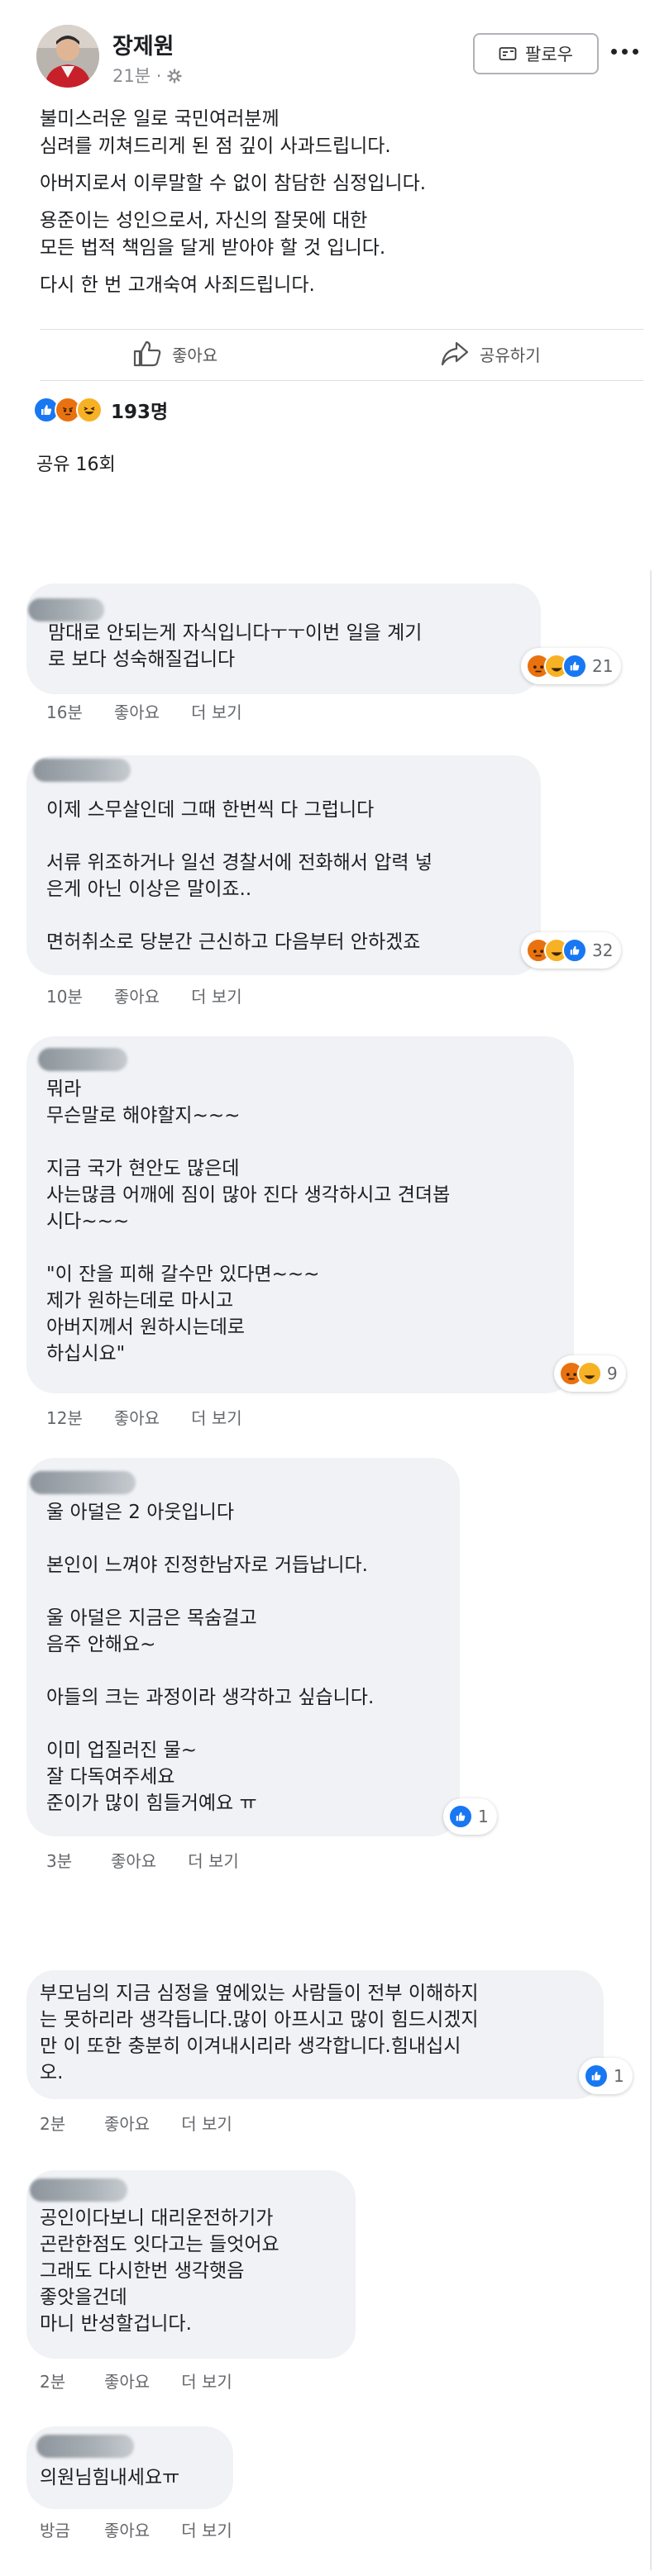  What do you see at coordinates (143, 44) in the screenshot?
I see `author-name: 장제원` at bounding box center [143, 44].